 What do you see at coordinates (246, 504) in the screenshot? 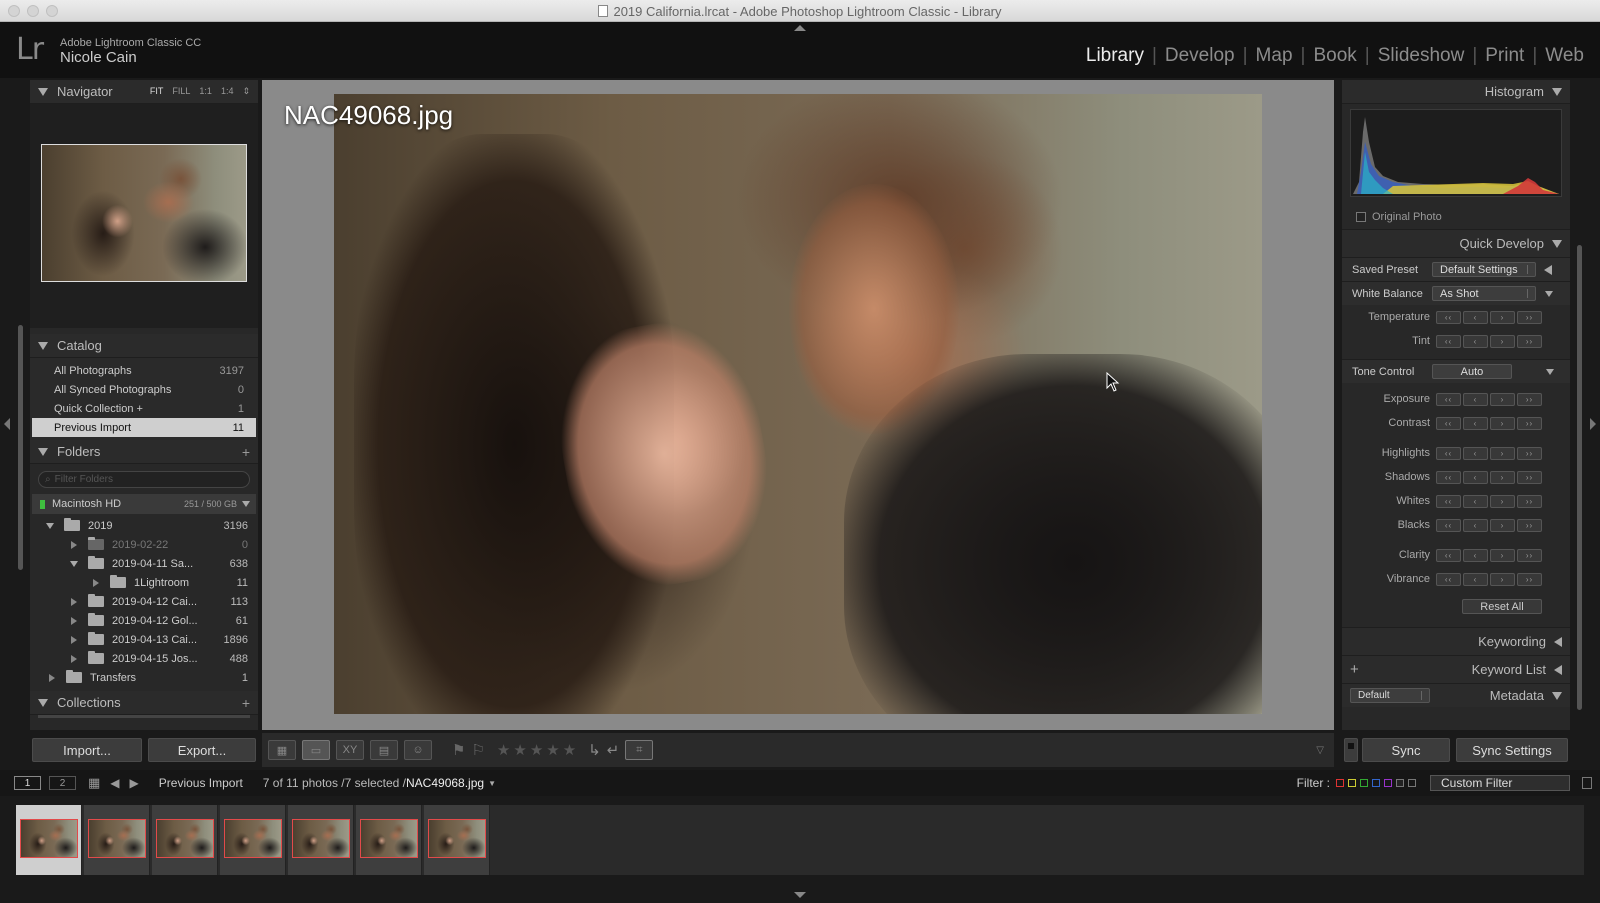
I see `volume-expand-icon` at bounding box center [246, 504].